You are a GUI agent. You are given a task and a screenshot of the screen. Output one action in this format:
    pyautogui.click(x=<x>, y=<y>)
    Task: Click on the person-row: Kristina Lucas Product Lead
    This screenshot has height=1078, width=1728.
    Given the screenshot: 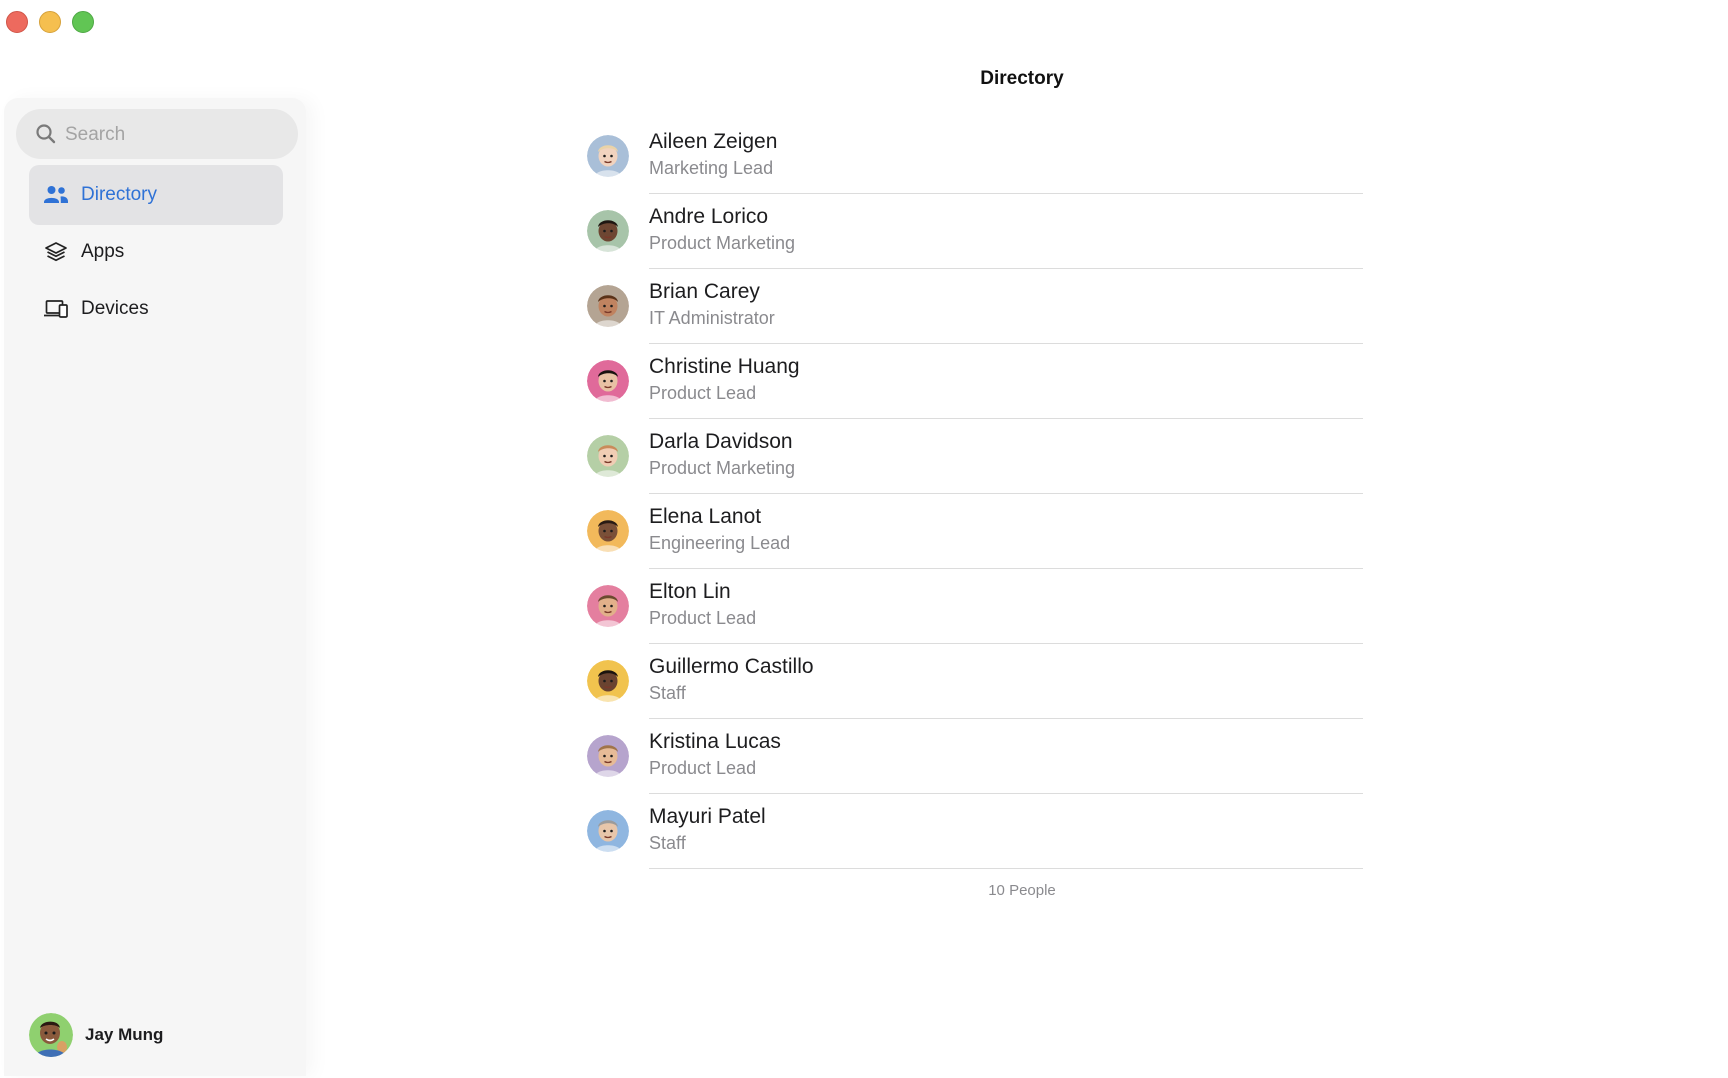 What is the action you would take?
    pyautogui.click(x=975, y=756)
    